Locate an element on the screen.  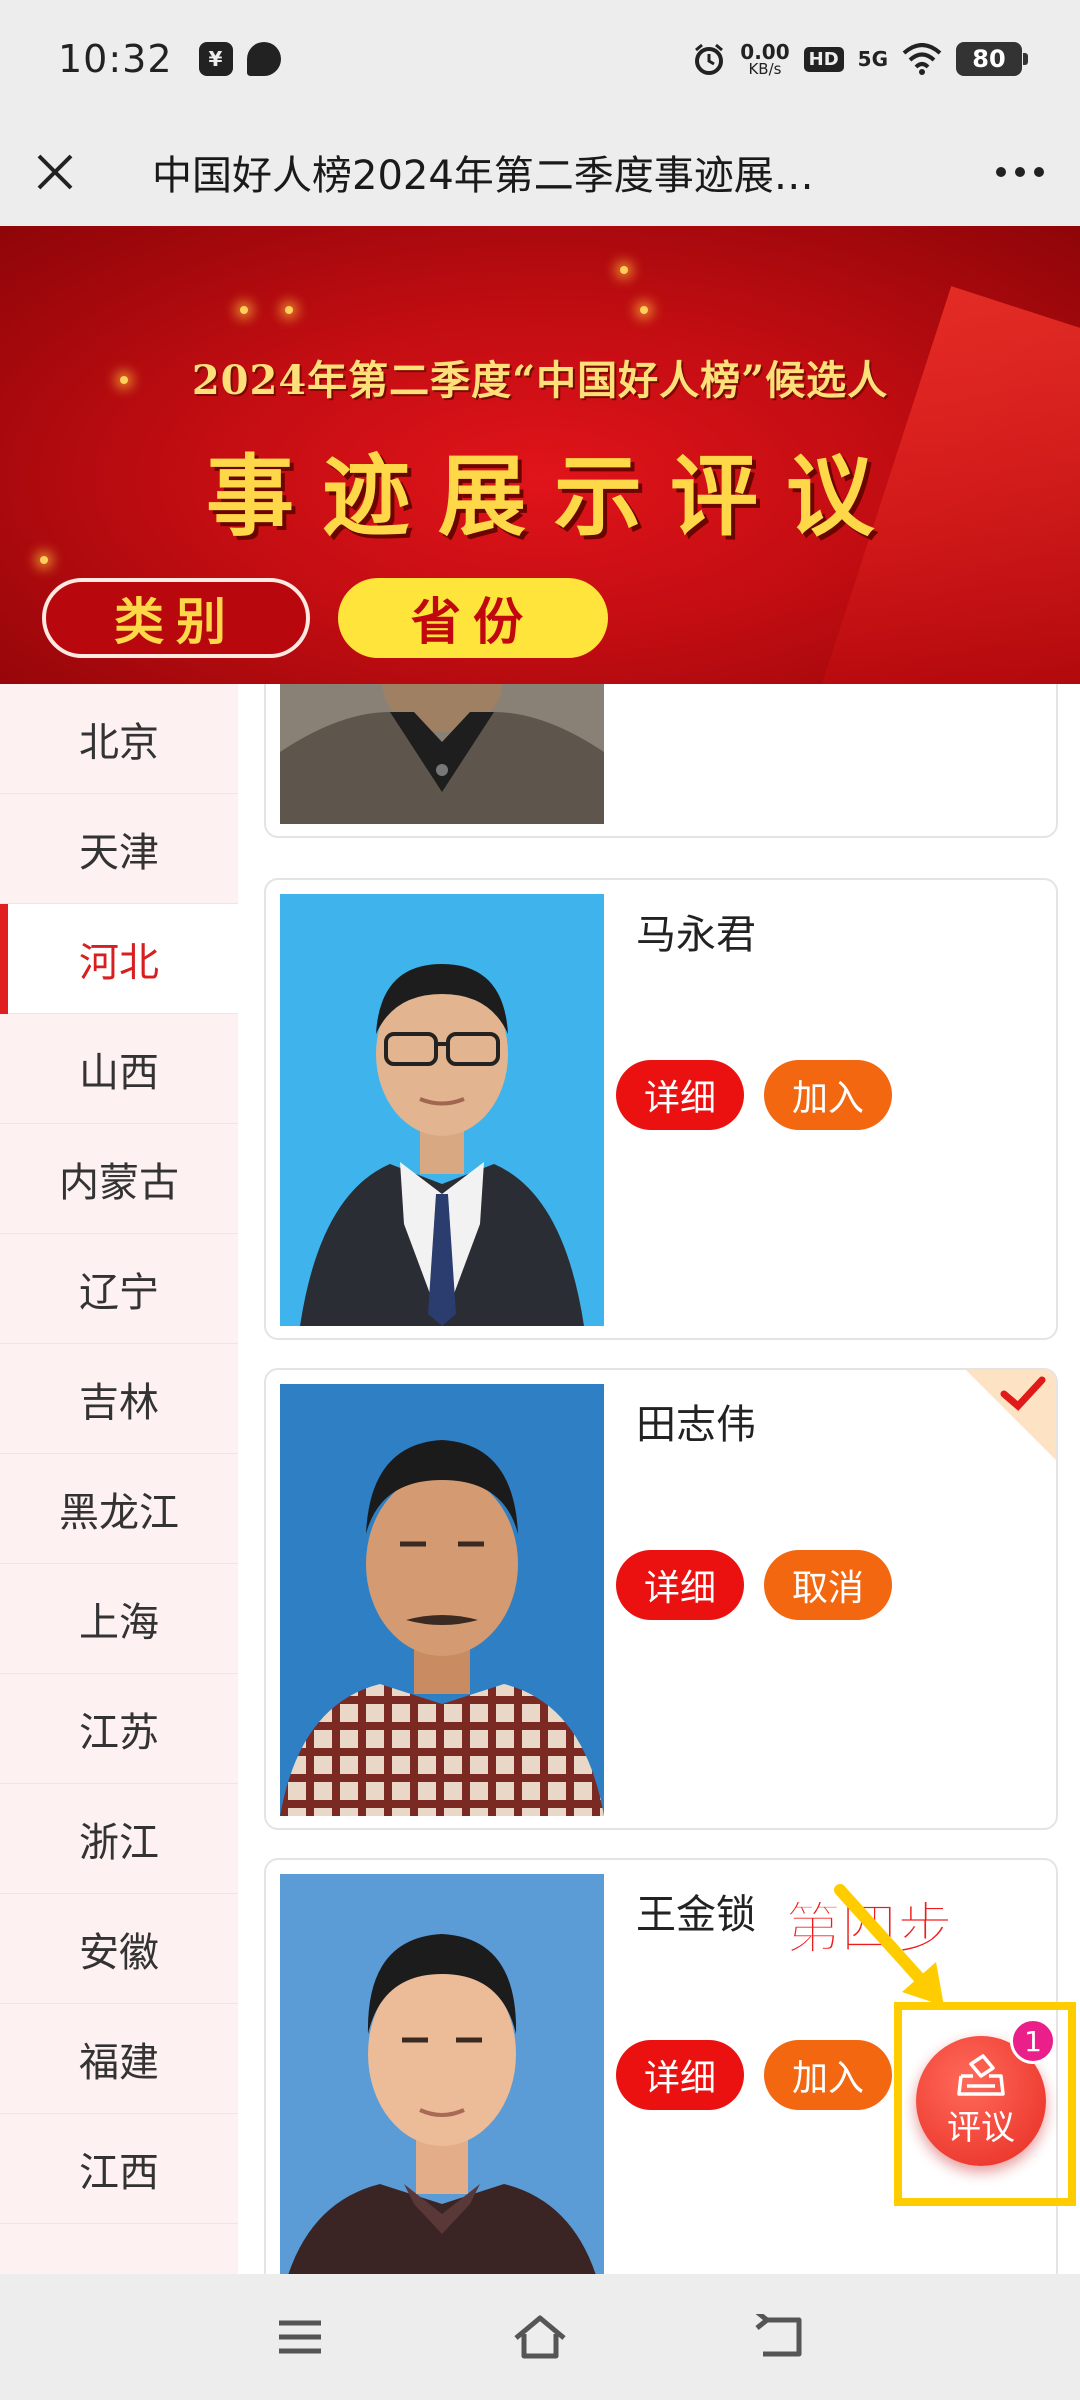
system-navigation-bar is located at coordinates (540, 2337).